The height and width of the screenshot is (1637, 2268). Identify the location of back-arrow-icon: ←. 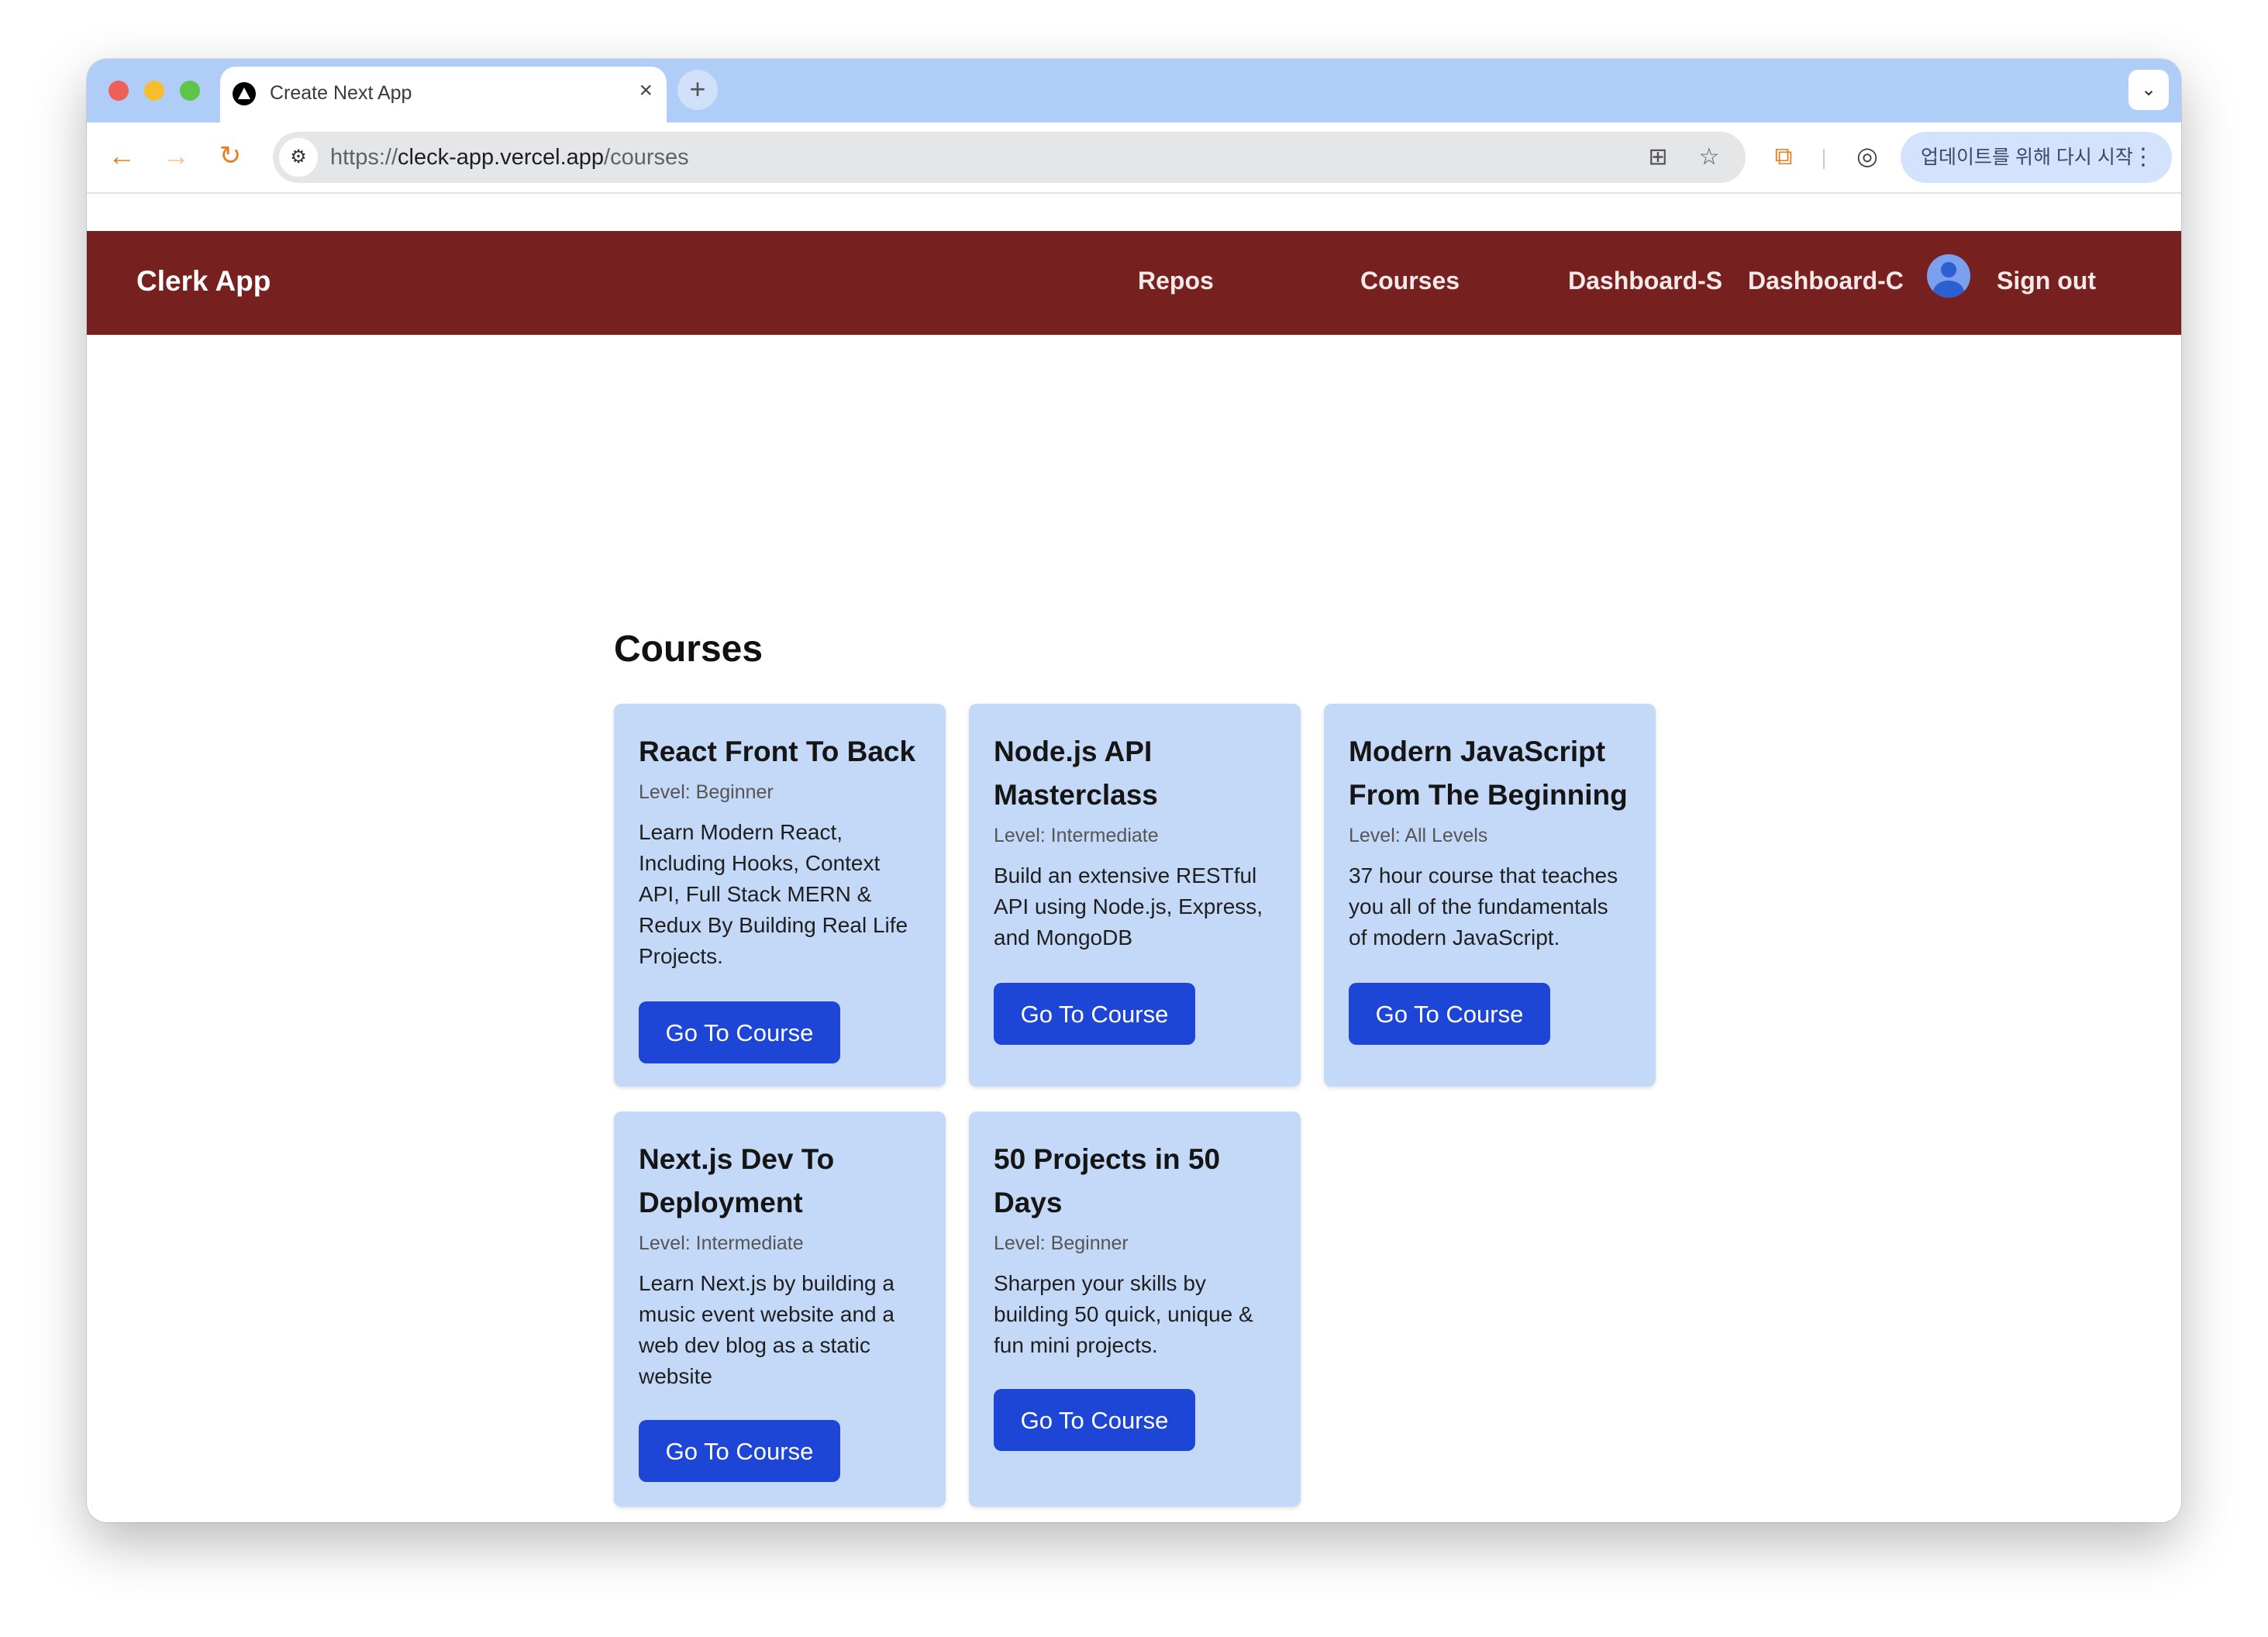
(122, 156).